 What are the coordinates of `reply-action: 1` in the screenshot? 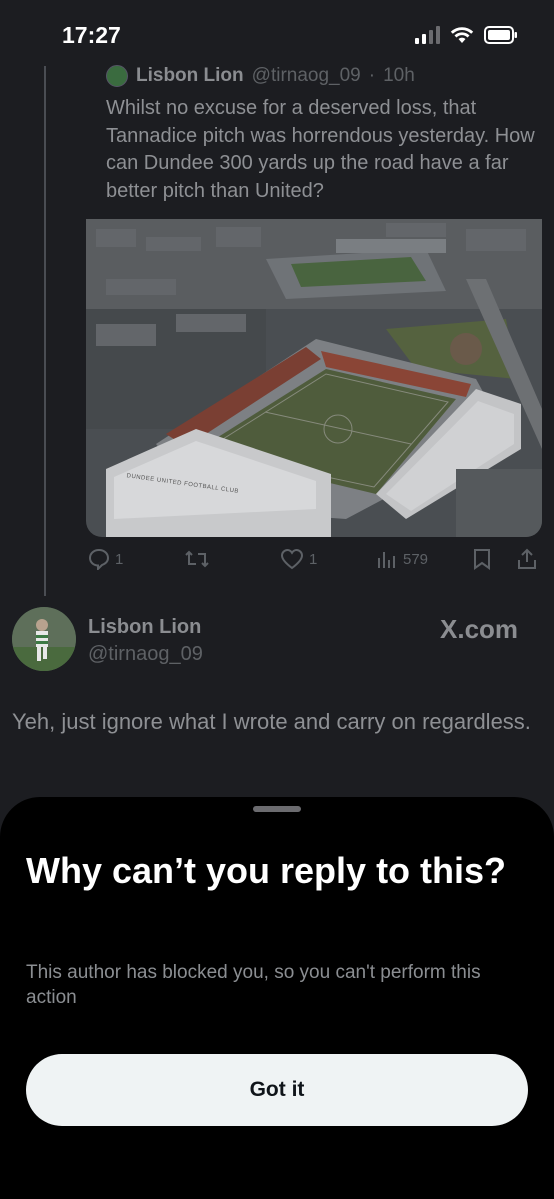 It's located at (105, 559).